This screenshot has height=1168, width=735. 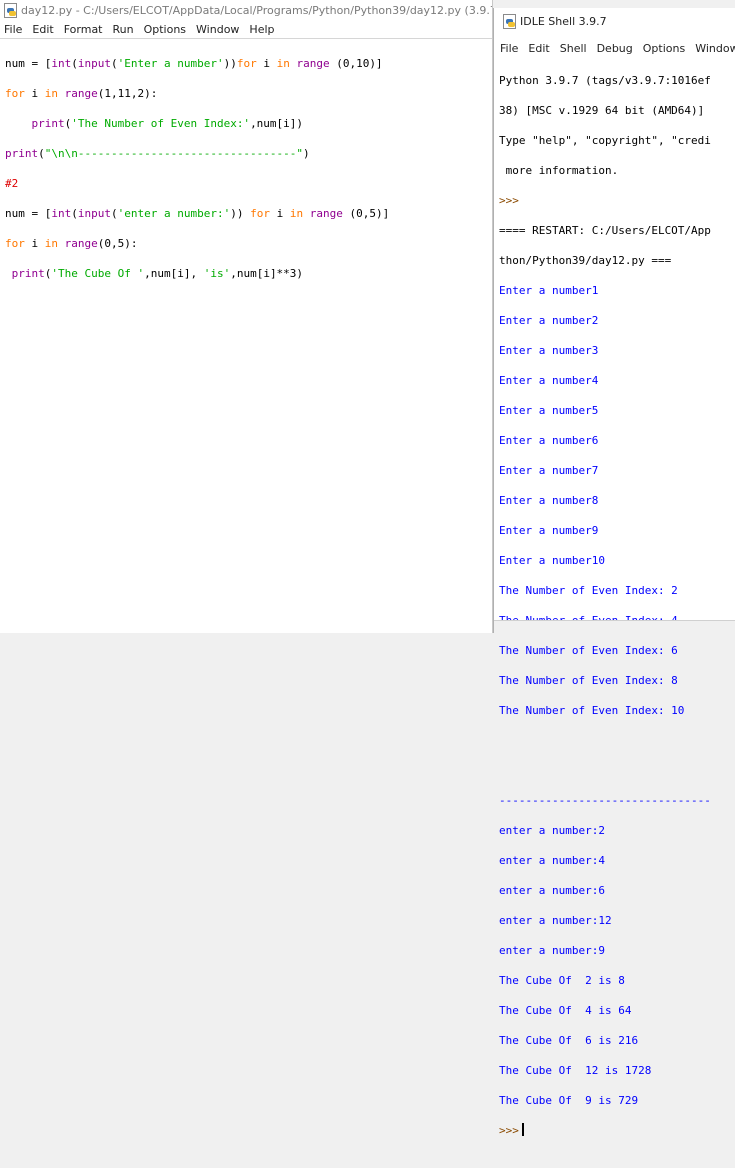 I want to click on shell-banner-line: more information., so click(x=559, y=170).